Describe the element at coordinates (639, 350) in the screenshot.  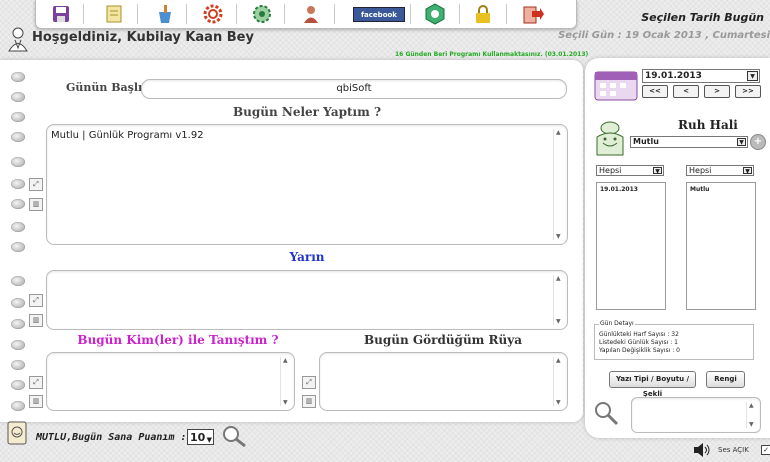
I see `change-count-stat: Yapılan Değişiklik Sayısı : 0` at that location.